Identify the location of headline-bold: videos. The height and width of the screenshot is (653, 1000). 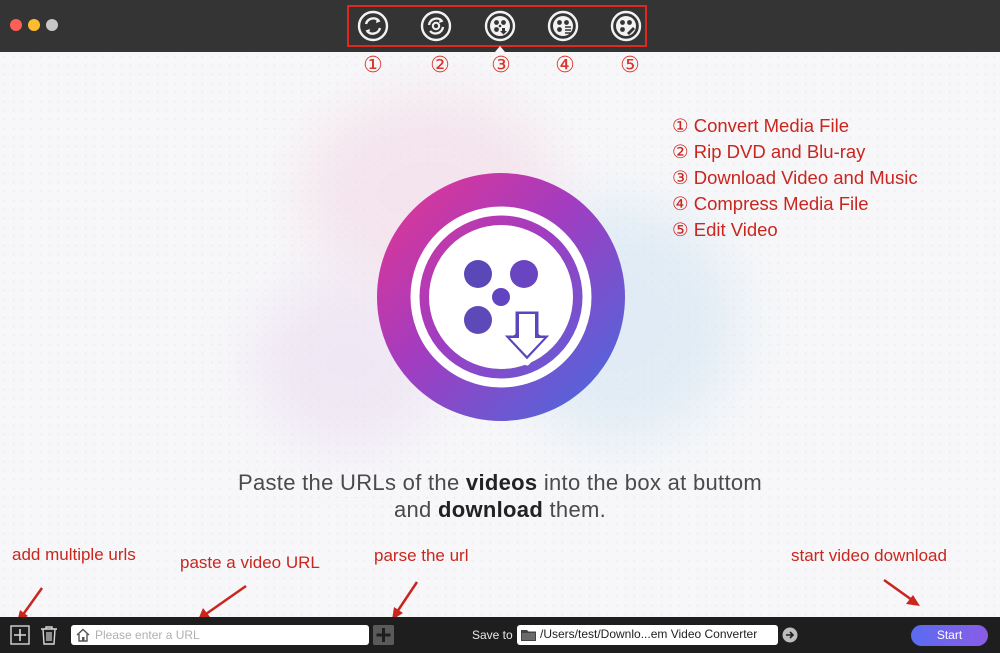
(501, 482).